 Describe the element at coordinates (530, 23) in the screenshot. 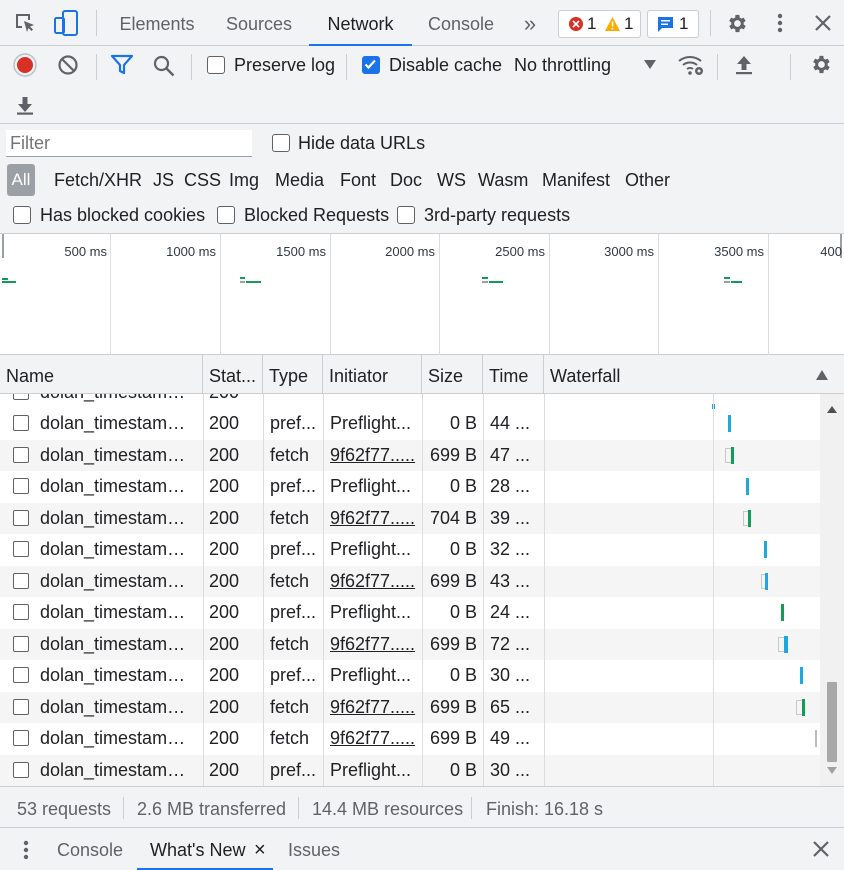

I see `more-tabs-button: »` at that location.